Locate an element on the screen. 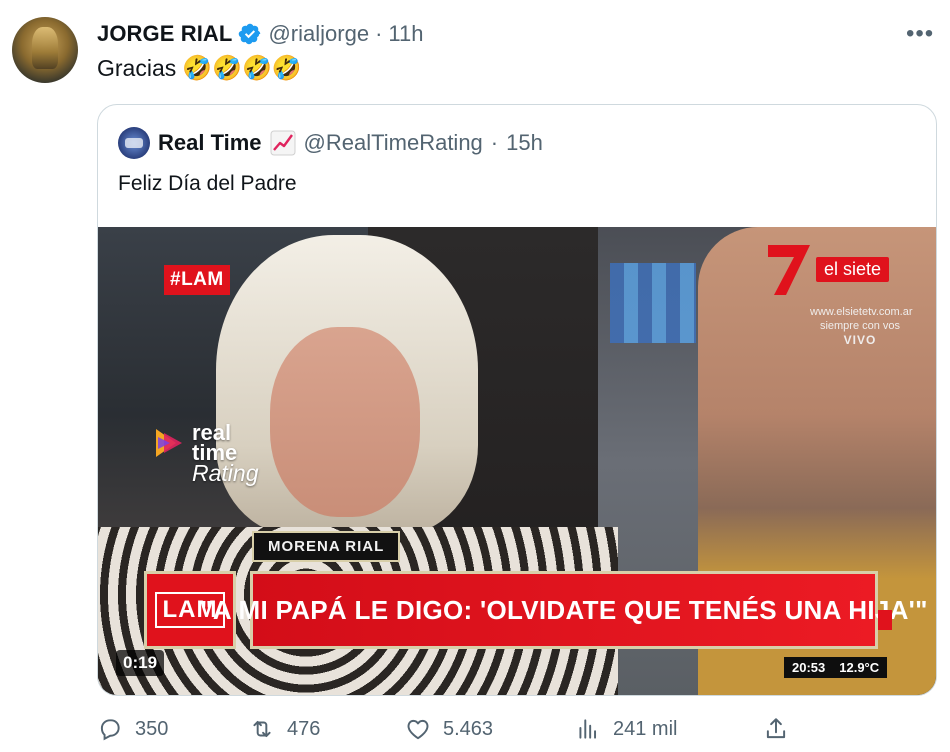 This screenshot has height=752, width=950. share-icon is located at coordinates (776, 728).